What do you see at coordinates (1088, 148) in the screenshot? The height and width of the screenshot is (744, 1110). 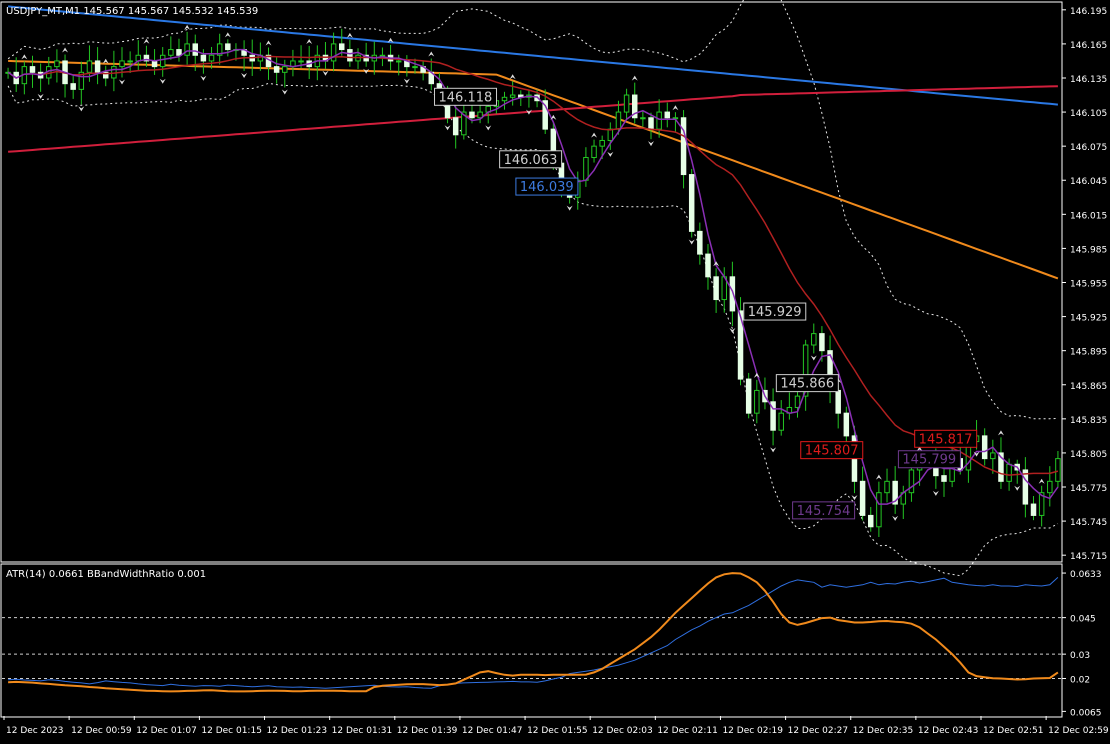 I see `price-tick-label: 146.075` at bounding box center [1088, 148].